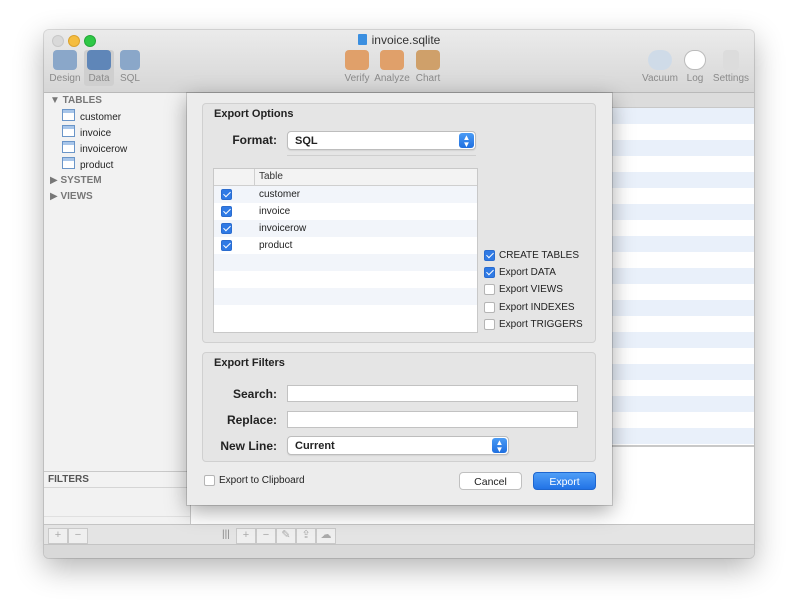 The height and width of the screenshot is (616, 799). I want to click on filter-row, so click(117, 502).